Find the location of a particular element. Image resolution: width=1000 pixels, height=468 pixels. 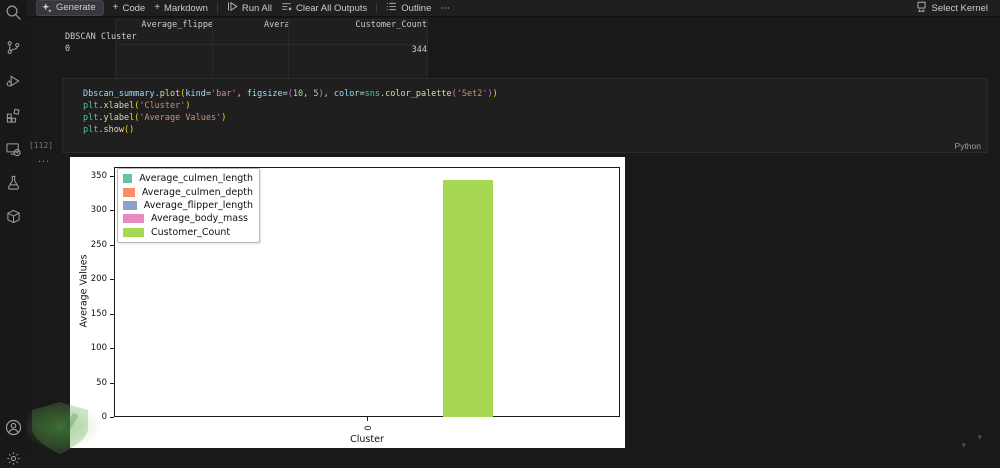

shield-watermark is located at coordinates (60, 428).